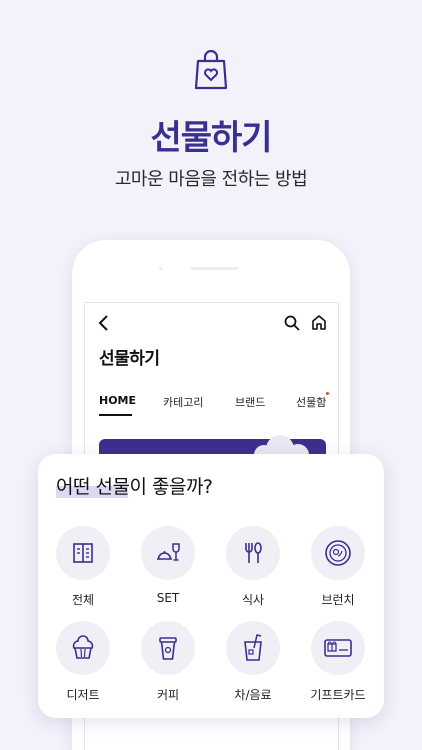  Describe the element at coordinates (183, 402) in the screenshot. I see `tab-category: 카테고리` at that location.